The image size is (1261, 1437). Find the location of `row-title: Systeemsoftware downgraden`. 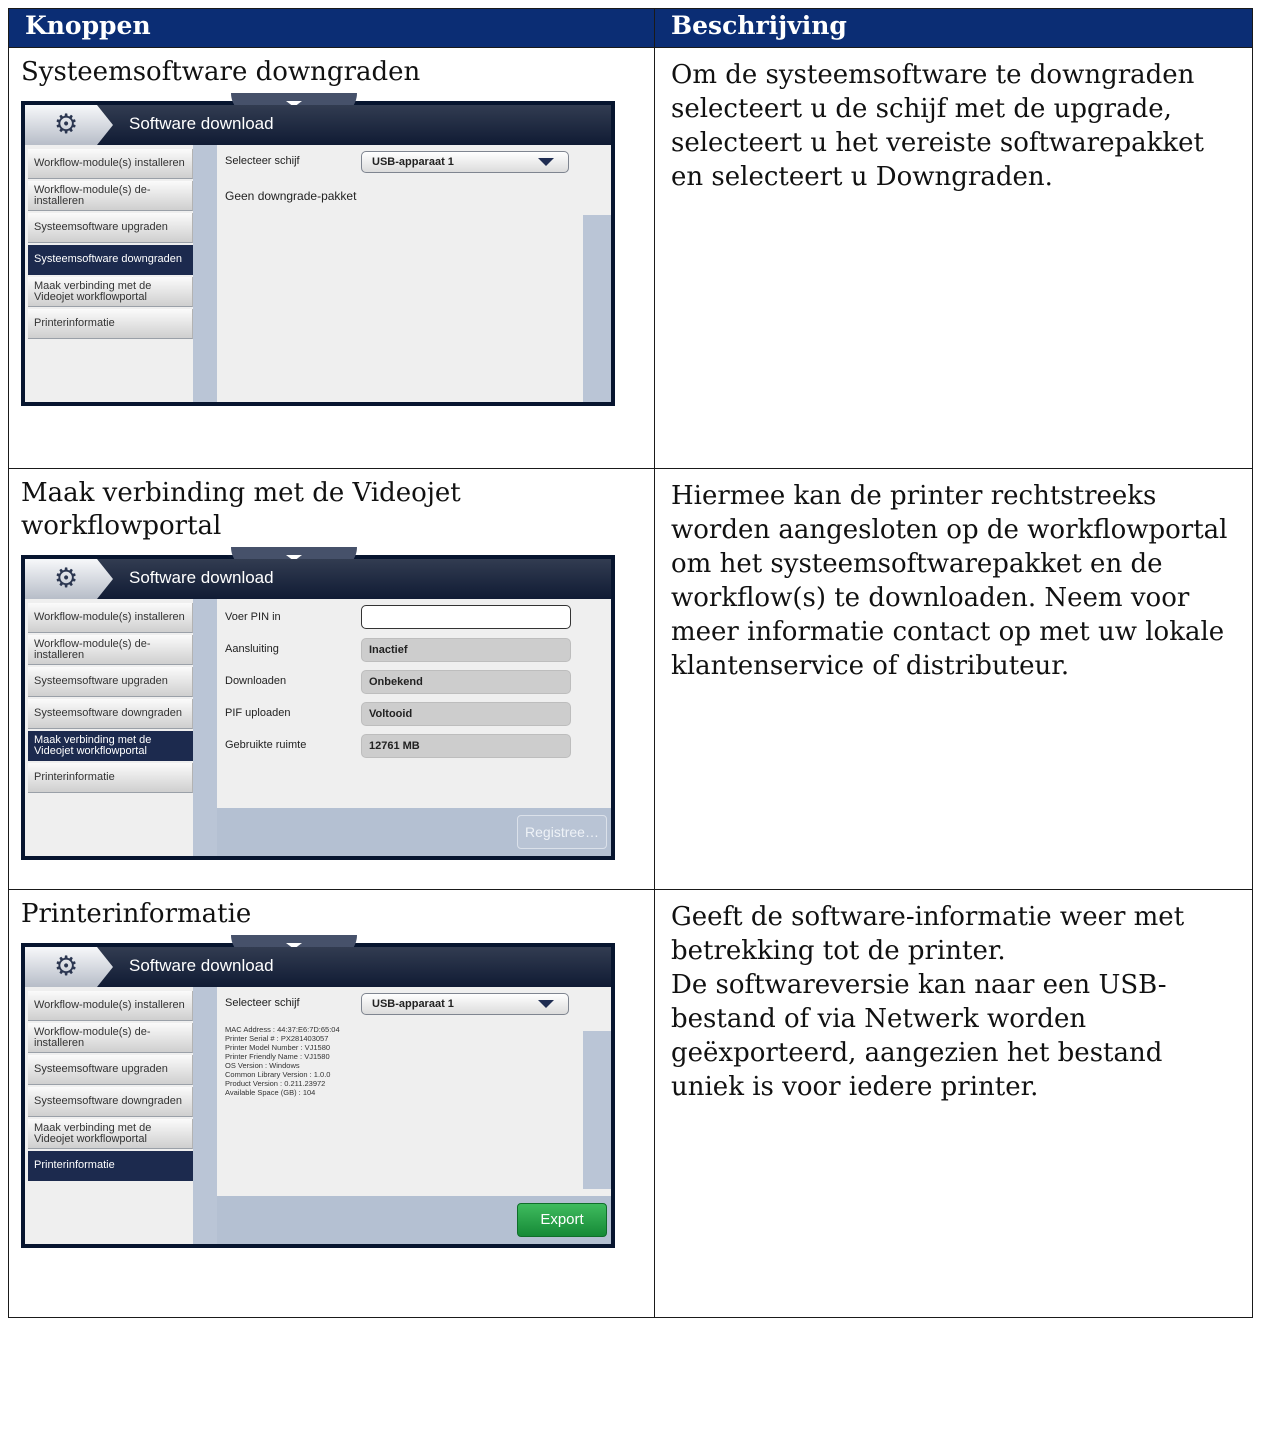

row-title: Systeemsoftware downgraden is located at coordinates (221, 72).